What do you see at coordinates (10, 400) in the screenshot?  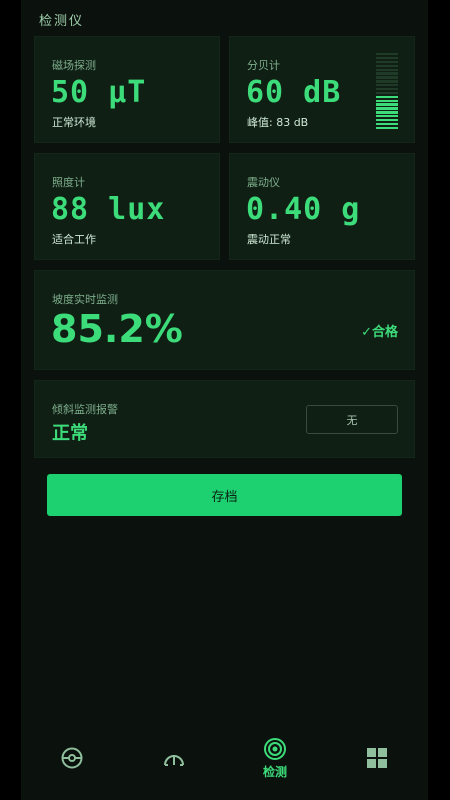 I see `left-edge` at bounding box center [10, 400].